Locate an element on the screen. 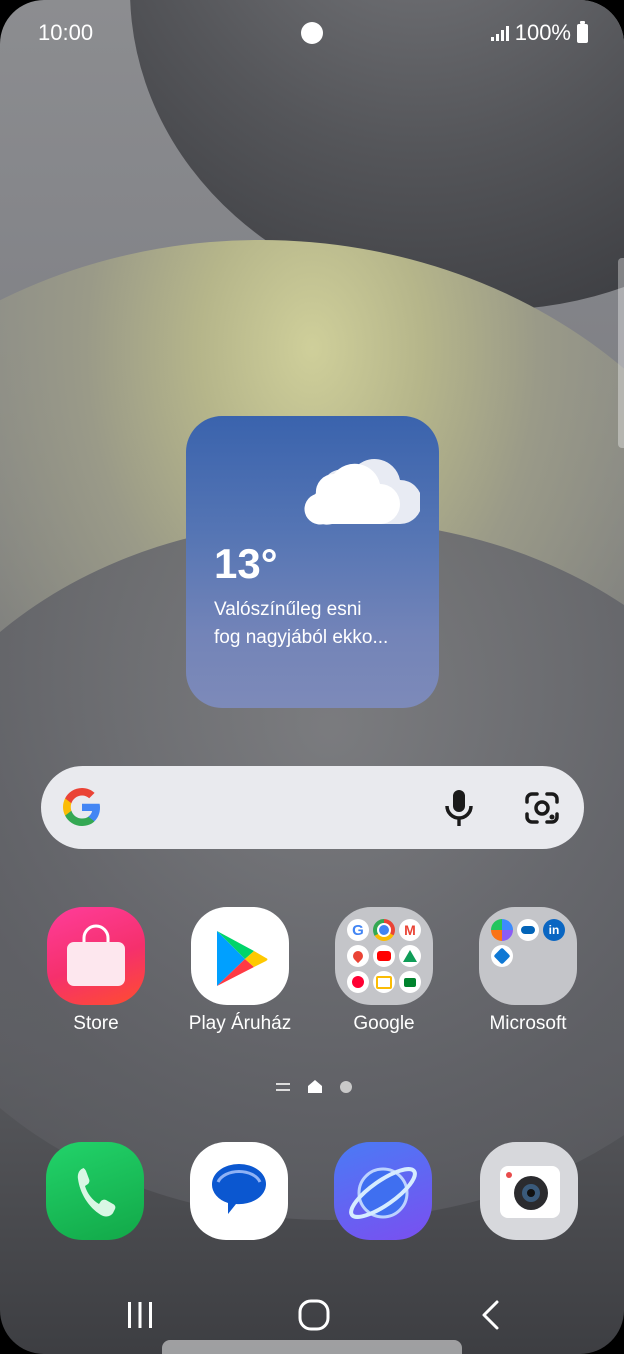 The width and height of the screenshot is (624, 1354). store-icon is located at coordinates (96, 956).